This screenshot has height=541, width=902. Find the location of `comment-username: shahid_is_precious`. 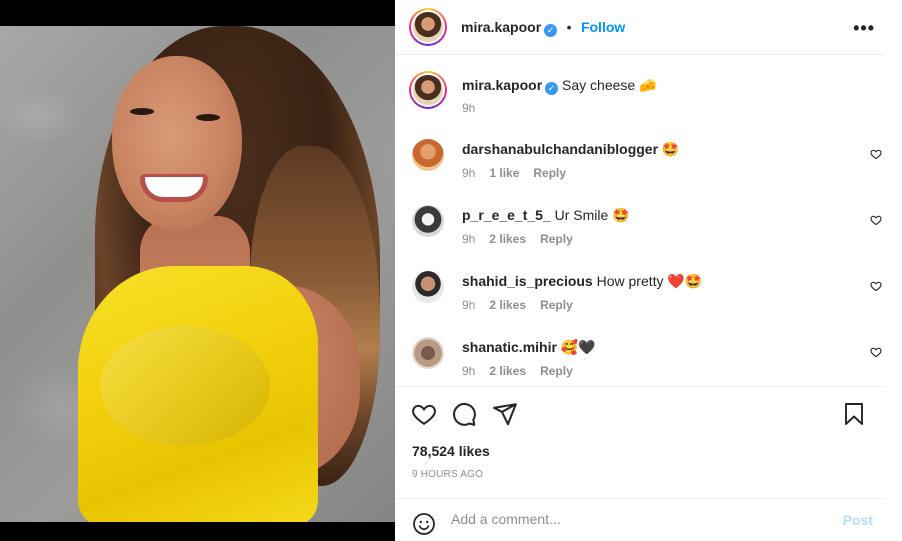

comment-username: shahid_is_precious is located at coordinates (527, 281).